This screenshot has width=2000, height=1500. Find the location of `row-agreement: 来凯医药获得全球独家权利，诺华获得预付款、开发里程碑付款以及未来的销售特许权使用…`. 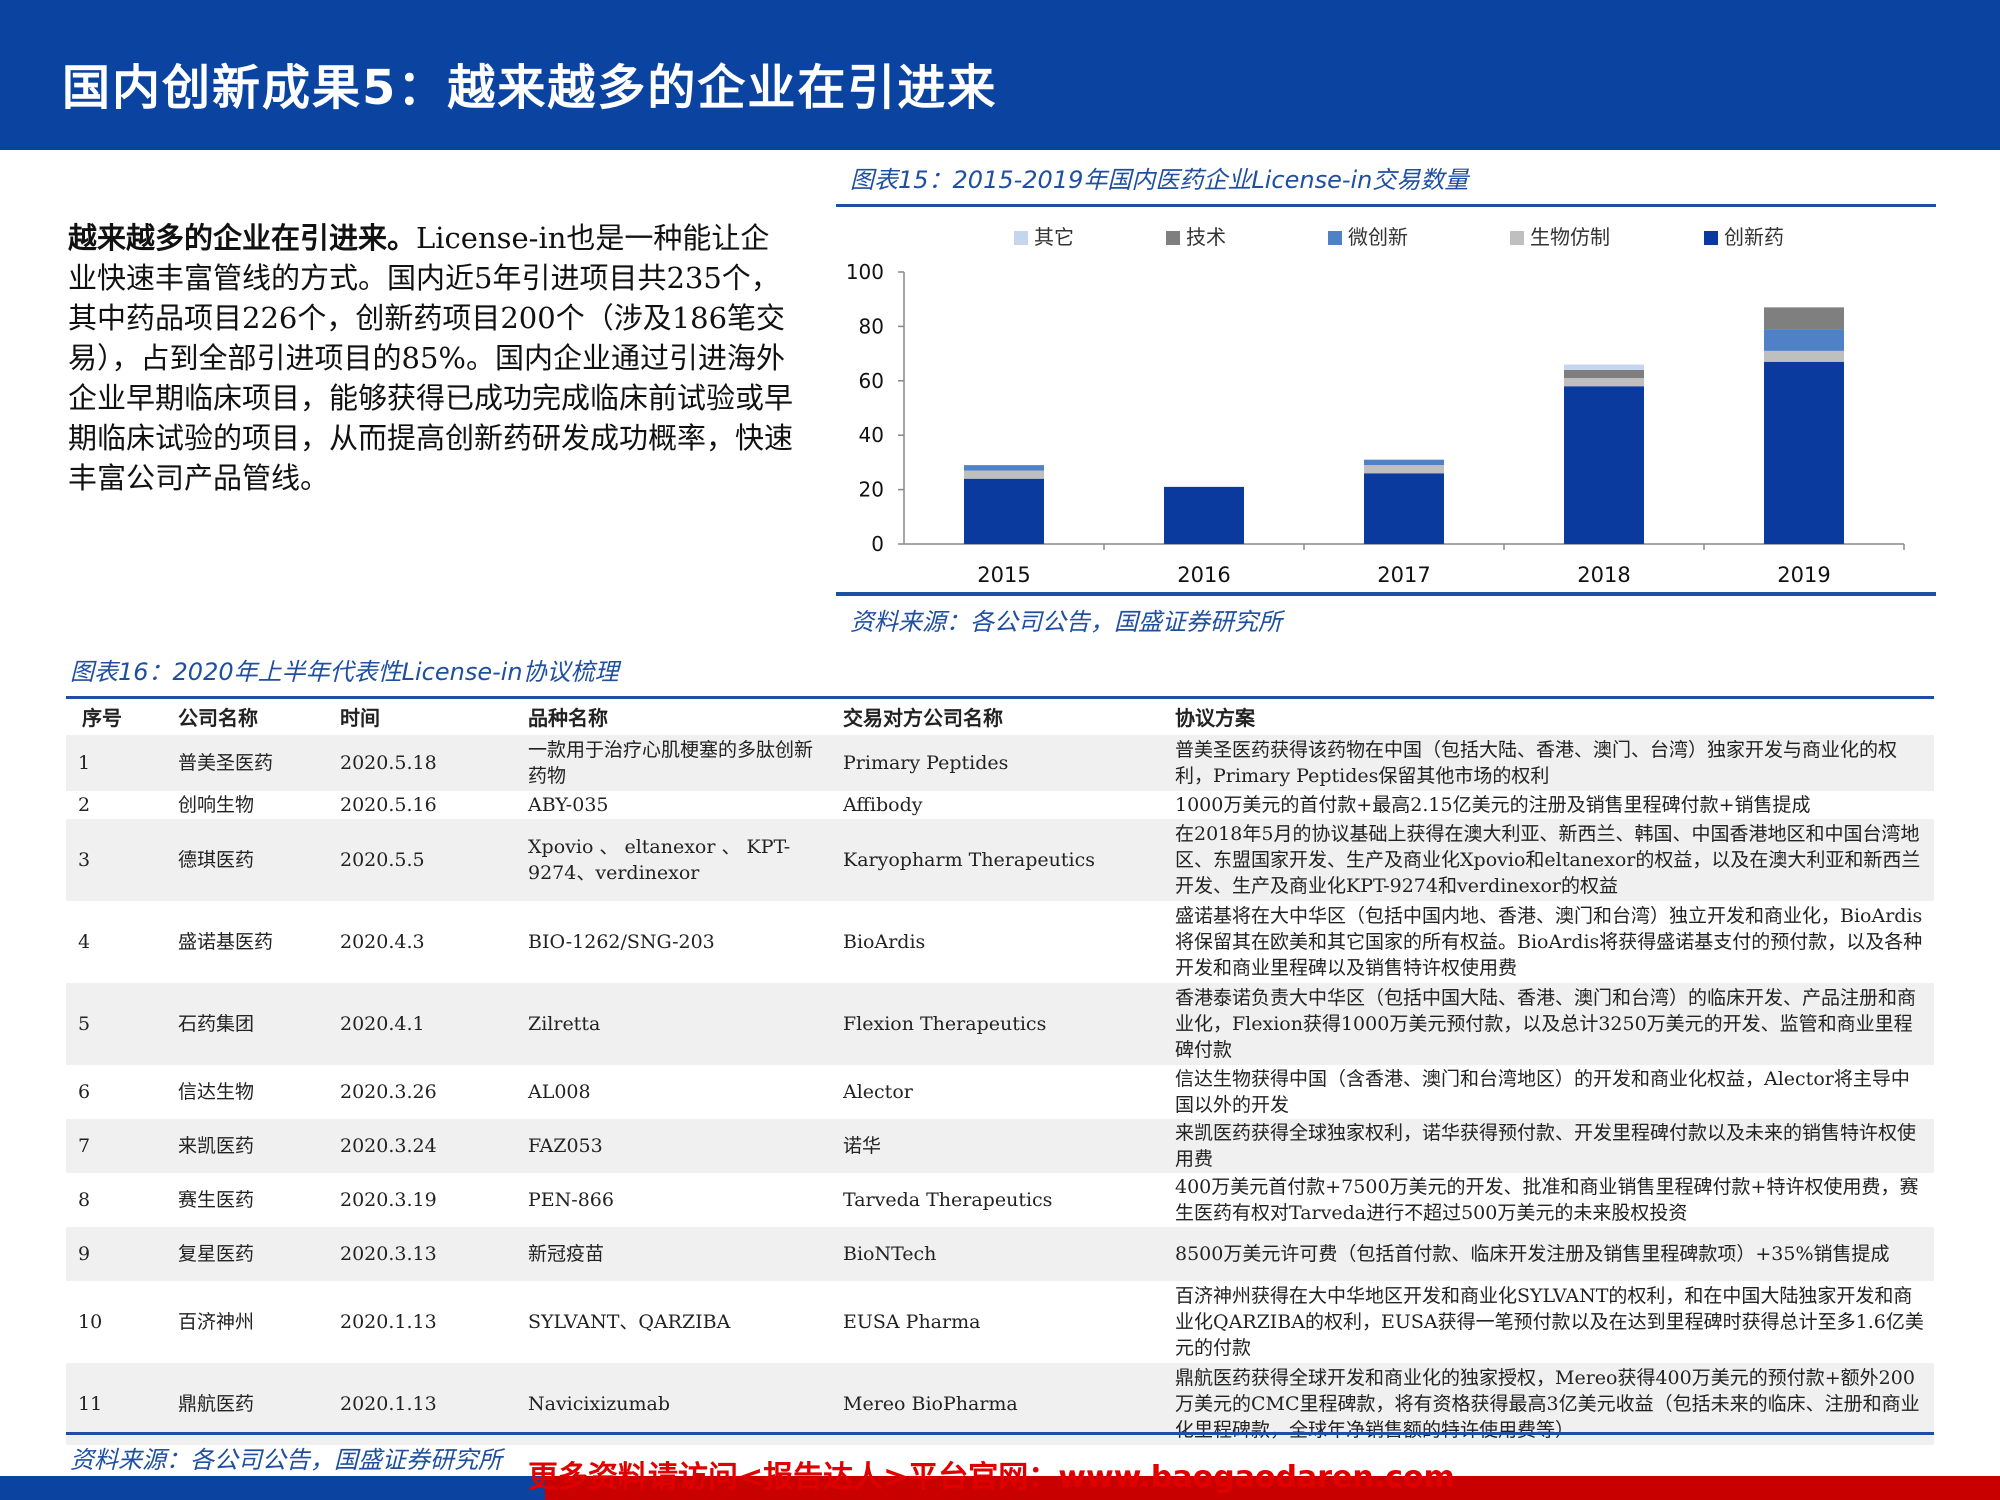

row-agreement: 来凯医药获得全球独家权利，诺华获得预付款、开发里程碑付款以及未来的销售特许权使用… is located at coordinates (1546, 1146).